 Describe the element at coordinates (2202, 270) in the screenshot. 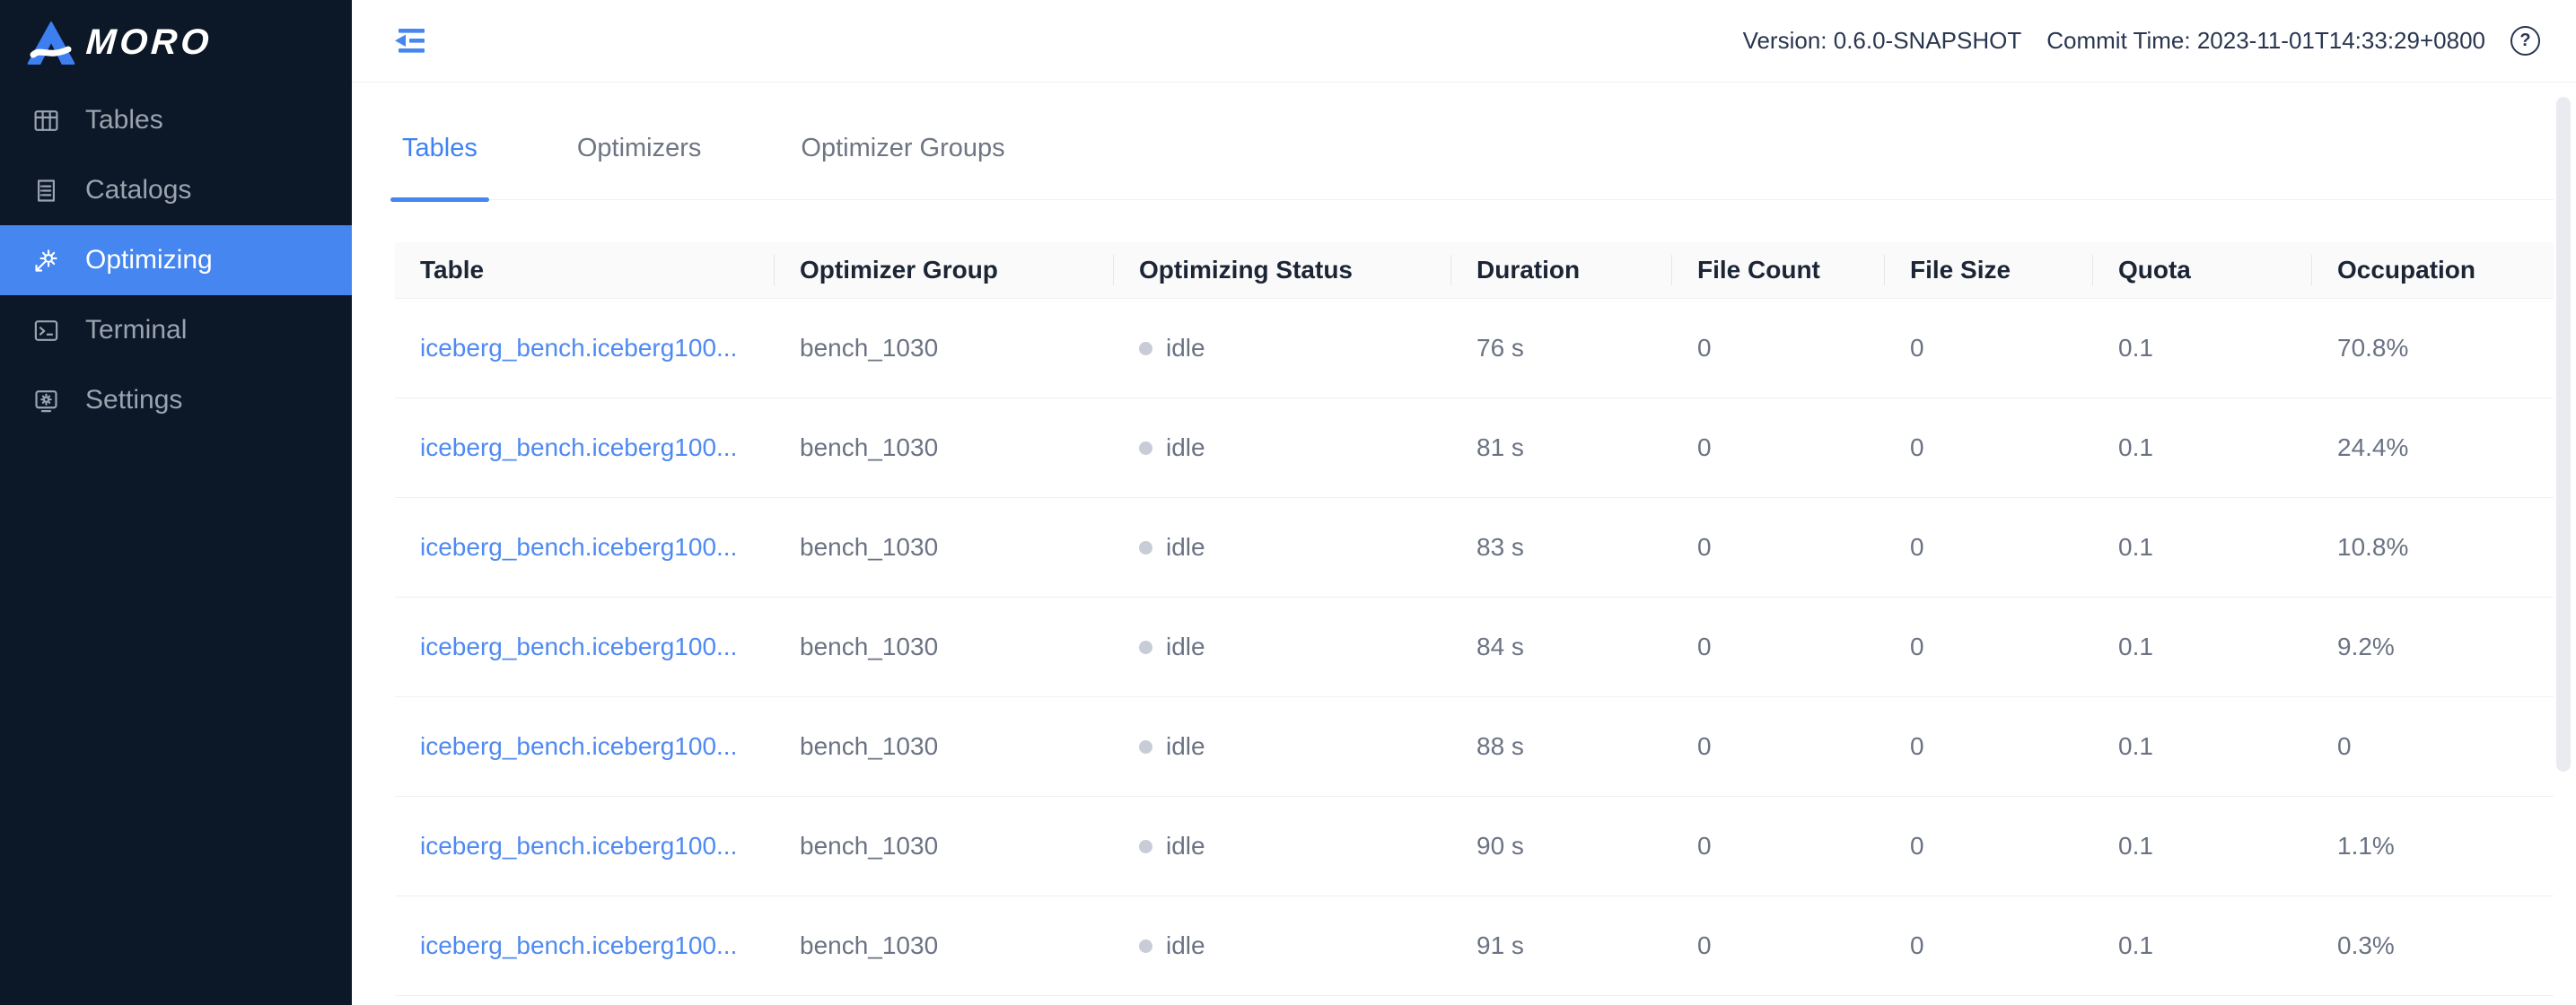

I see `column-header-quota: Quota` at that location.